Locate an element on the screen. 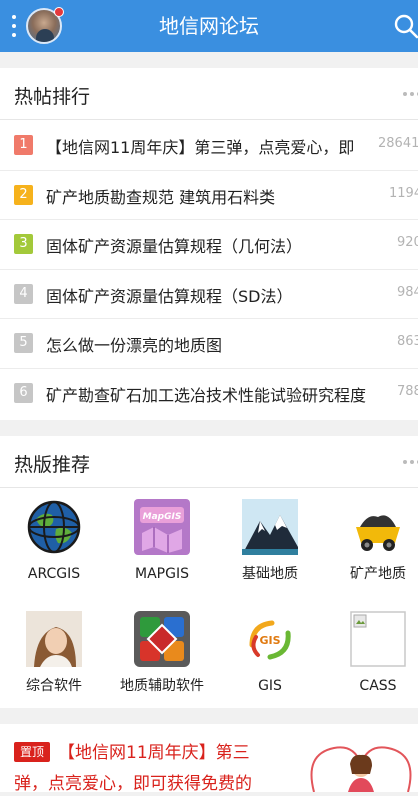 This screenshot has height=796, width=418. mapgis-logo-icon: MapGIS is located at coordinates (162, 527).